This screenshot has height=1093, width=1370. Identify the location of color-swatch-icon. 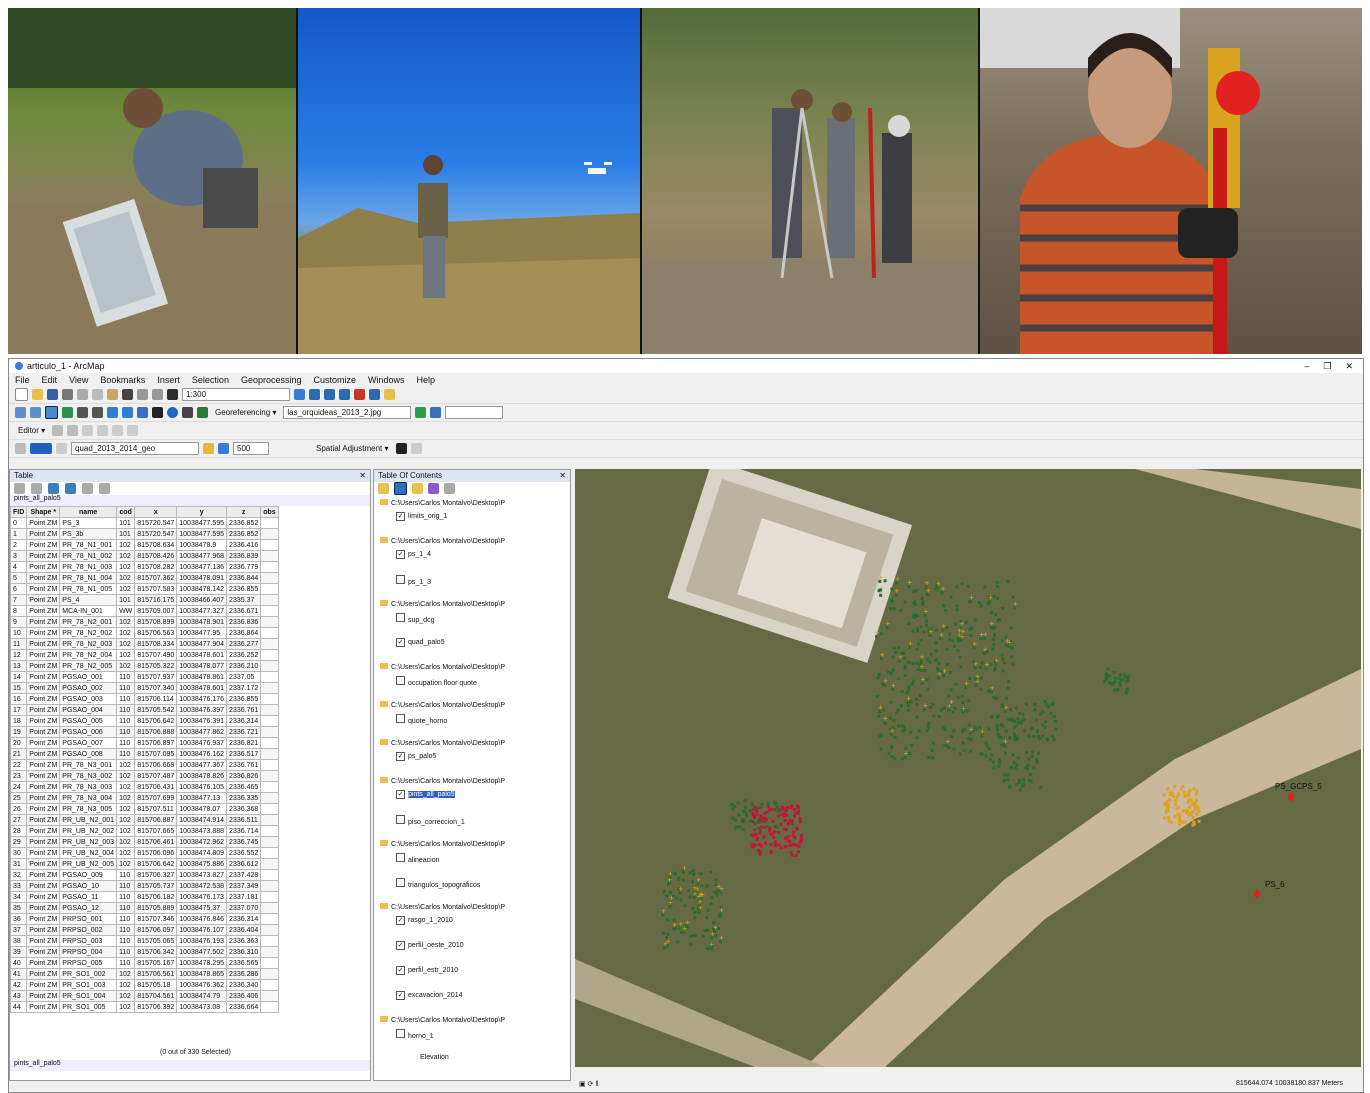
(41, 448).